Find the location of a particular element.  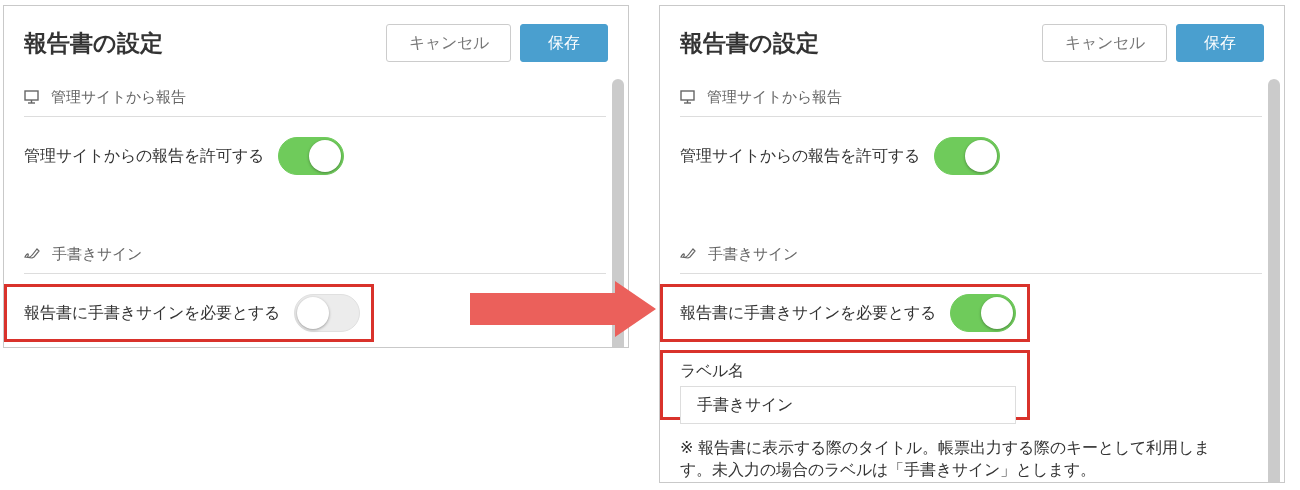

help-text: ※ 報告書に表示する際のタイトル。帳票出力する際のキーとして利用します。未入力の場合のラベルは「手書きサイン」とします。 is located at coordinates (946, 459).